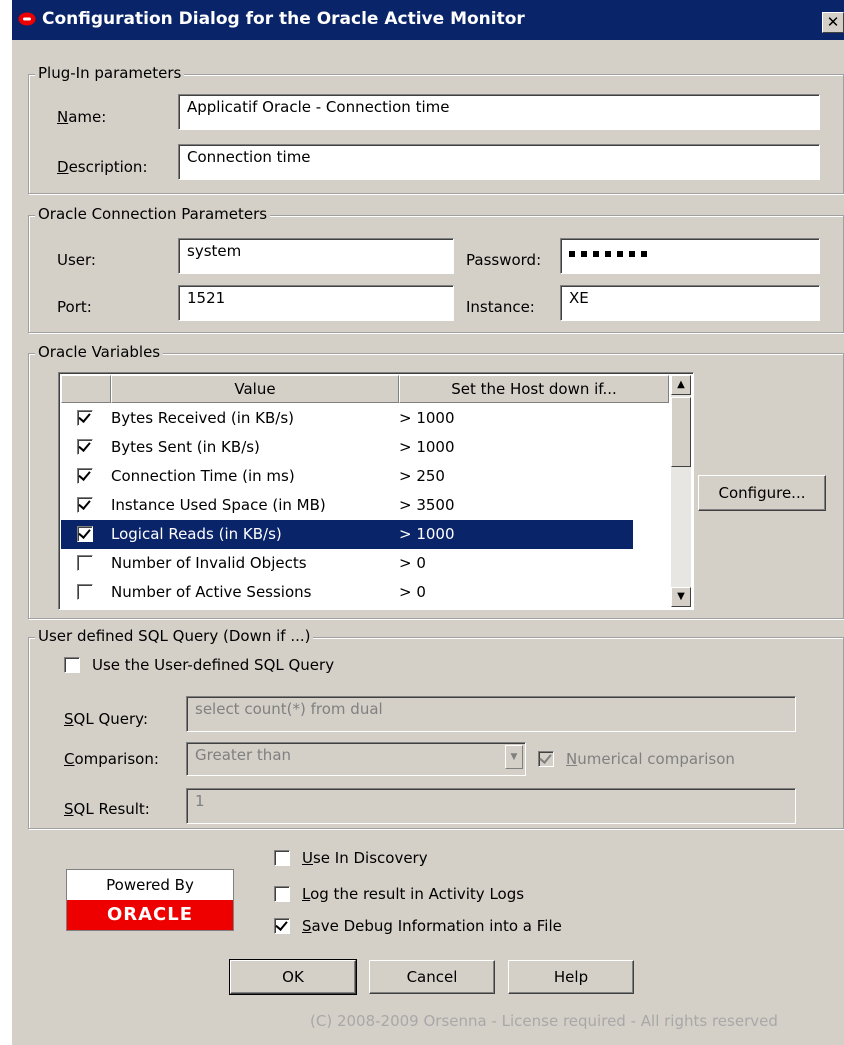  What do you see at coordinates (255, 389) in the screenshot?
I see `column-header-value: Value` at bounding box center [255, 389].